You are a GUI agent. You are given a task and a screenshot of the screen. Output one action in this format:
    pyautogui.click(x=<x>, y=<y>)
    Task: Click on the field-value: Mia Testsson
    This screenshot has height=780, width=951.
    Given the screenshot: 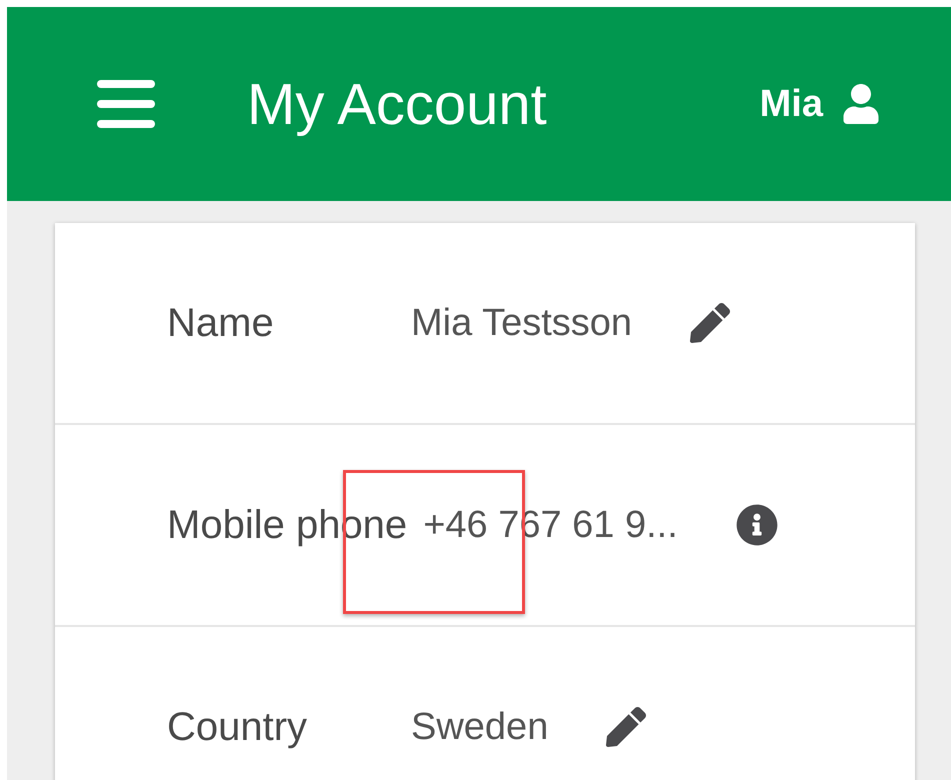 What is the action you would take?
    pyautogui.click(x=521, y=323)
    